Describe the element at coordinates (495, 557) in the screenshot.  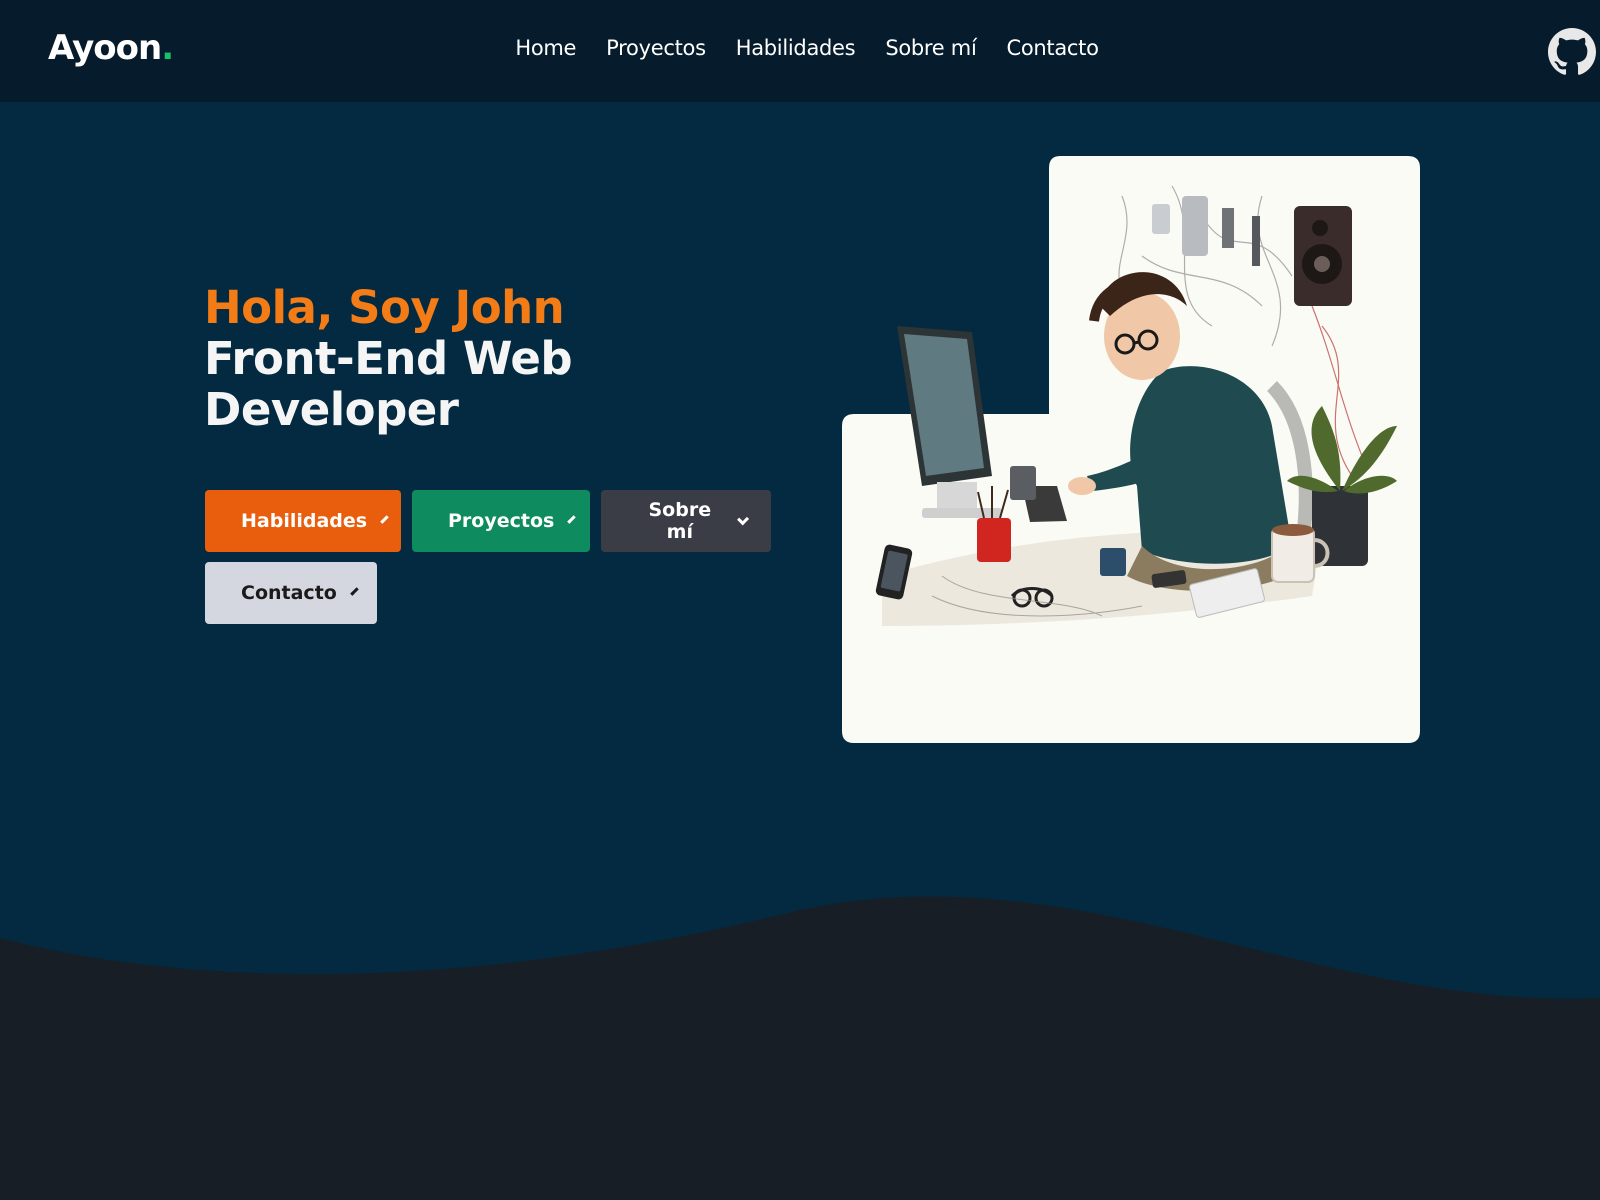
I see `hero-buttons: Habilidades Proyectos Sobre mí Contacto` at that location.